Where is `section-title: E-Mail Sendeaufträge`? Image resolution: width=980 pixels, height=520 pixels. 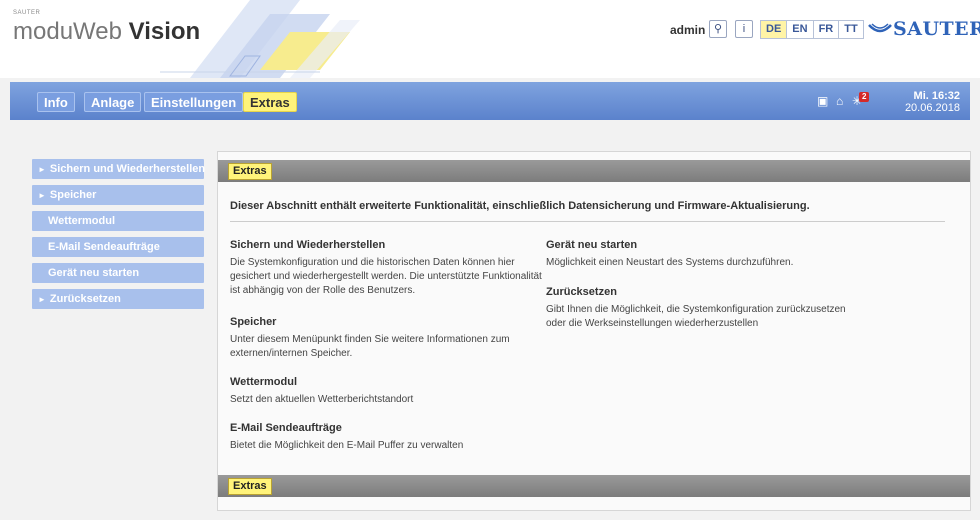
section-title: E-Mail Sendeaufträge is located at coordinates (286, 428).